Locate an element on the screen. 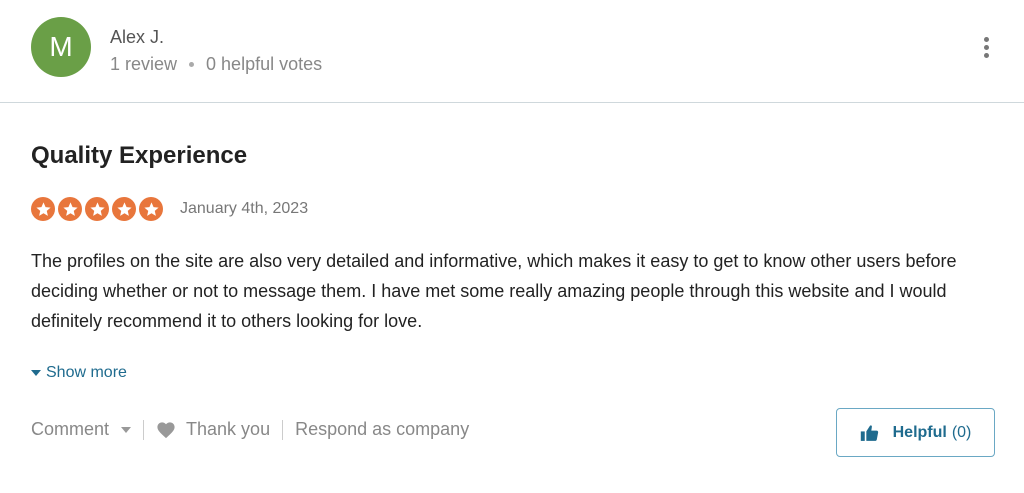 The image size is (1024, 493). respond-as-company-link: Respond as company is located at coordinates (382, 429).